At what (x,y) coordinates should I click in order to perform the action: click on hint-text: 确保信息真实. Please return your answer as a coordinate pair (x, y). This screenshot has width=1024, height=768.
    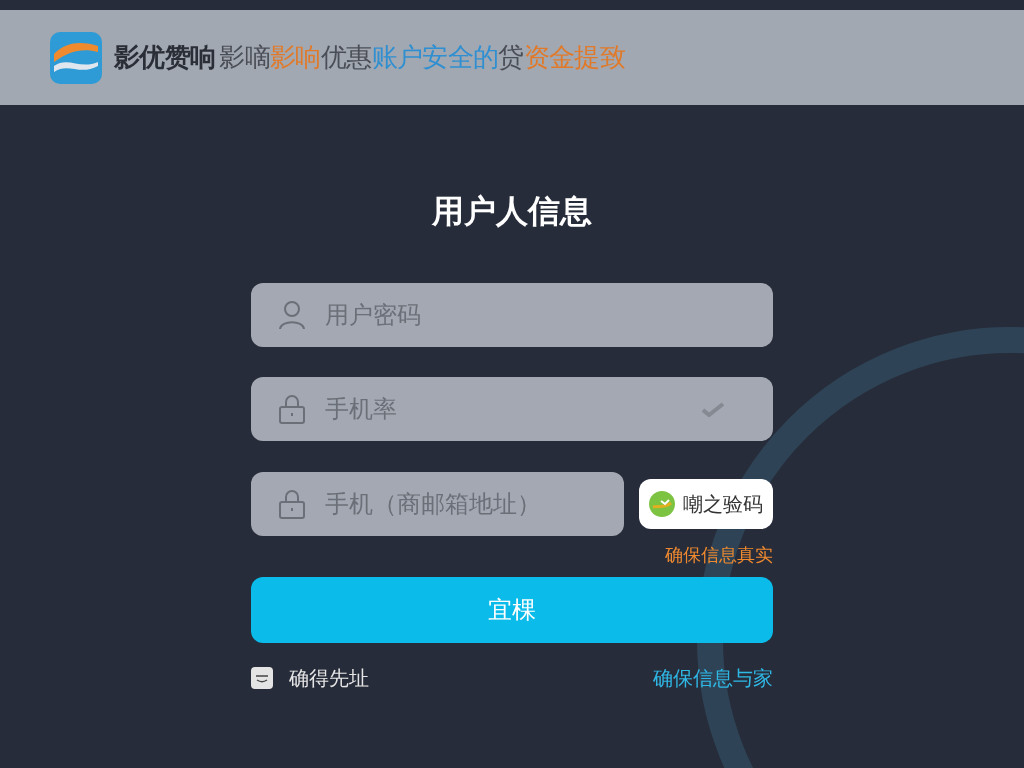
    Looking at the image, I should click on (719, 555).